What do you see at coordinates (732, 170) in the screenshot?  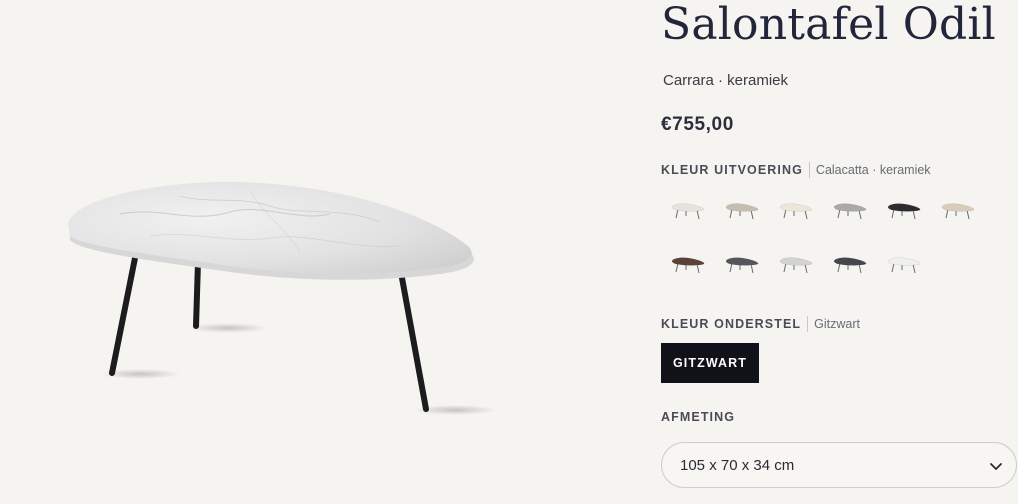 I see `color-option-label: KLEUR UITVOERING` at bounding box center [732, 170].